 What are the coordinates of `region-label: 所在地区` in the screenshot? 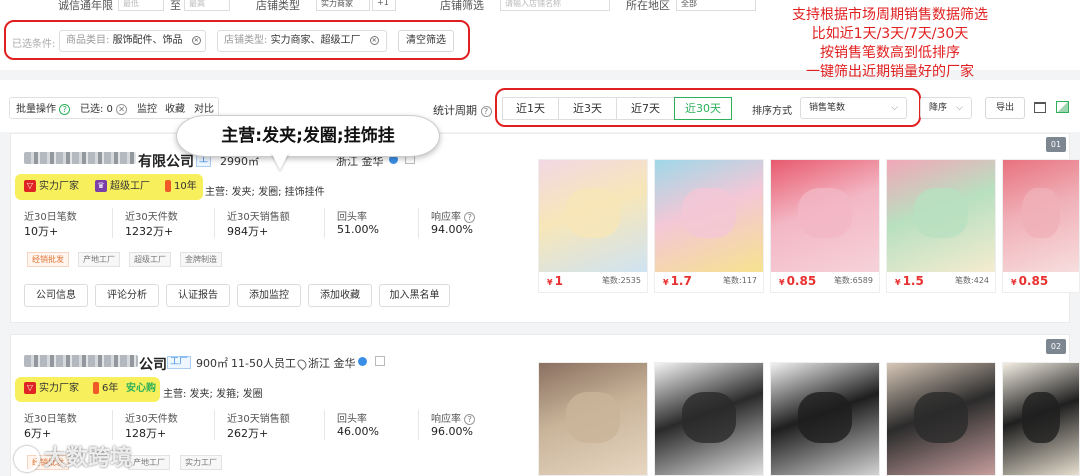 It's located at (648, 6).